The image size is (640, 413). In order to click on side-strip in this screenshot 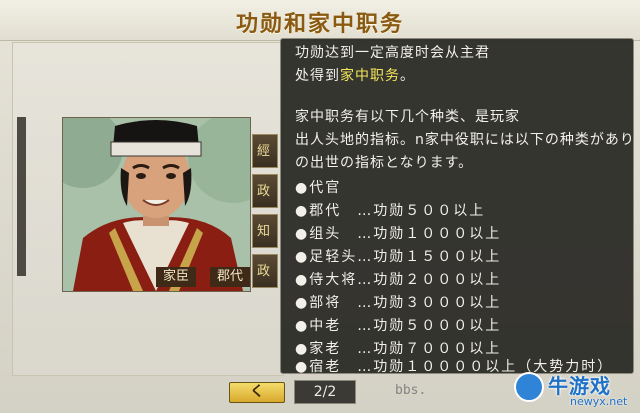, I will do `click(21, 196)`.